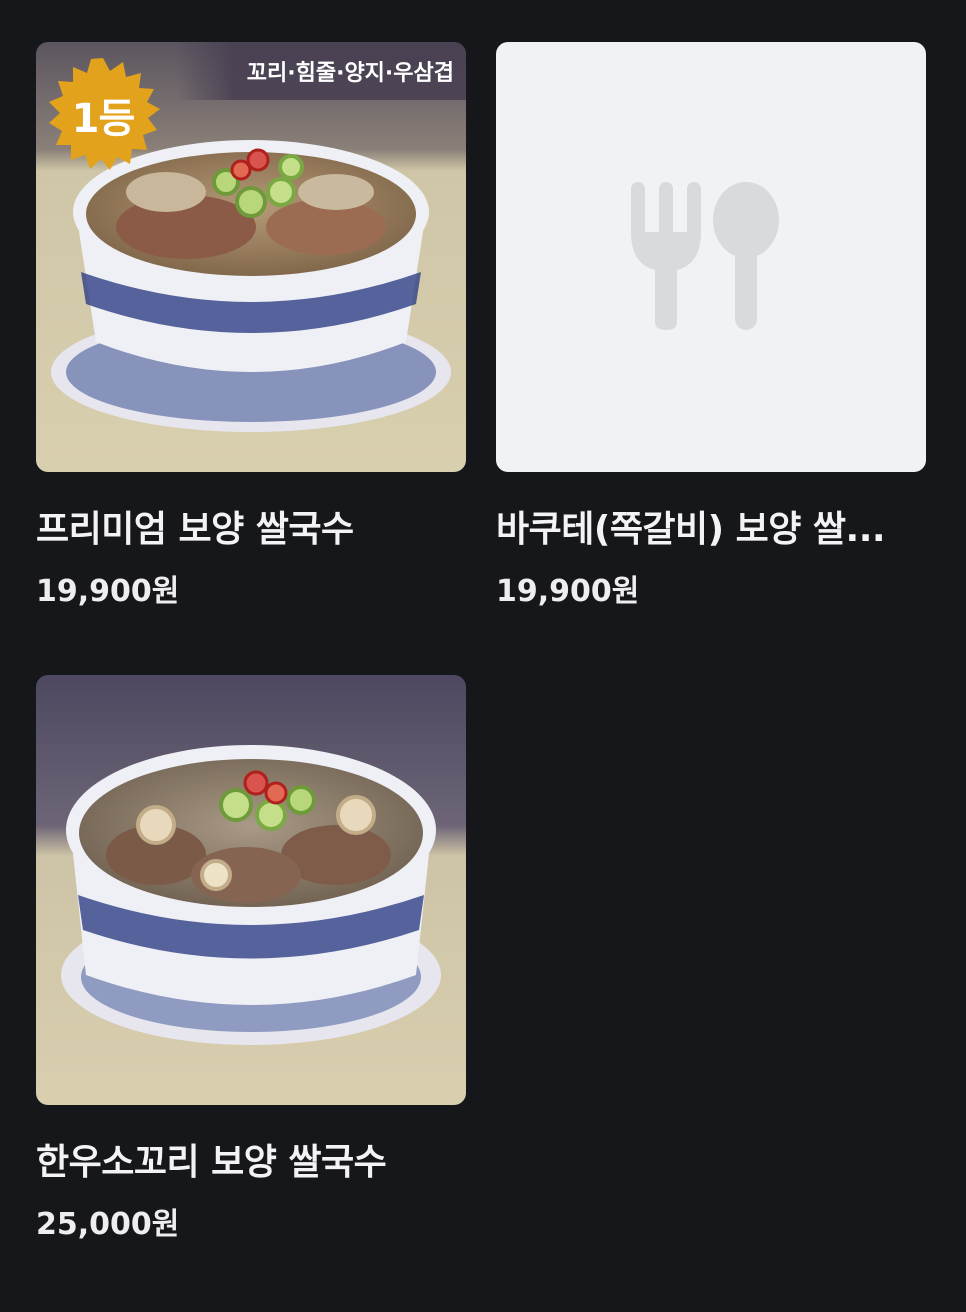 Image resolution: width=966 pixels, height=1312 pixels. I want to click on soup-bowl-image, so click(251, 890).